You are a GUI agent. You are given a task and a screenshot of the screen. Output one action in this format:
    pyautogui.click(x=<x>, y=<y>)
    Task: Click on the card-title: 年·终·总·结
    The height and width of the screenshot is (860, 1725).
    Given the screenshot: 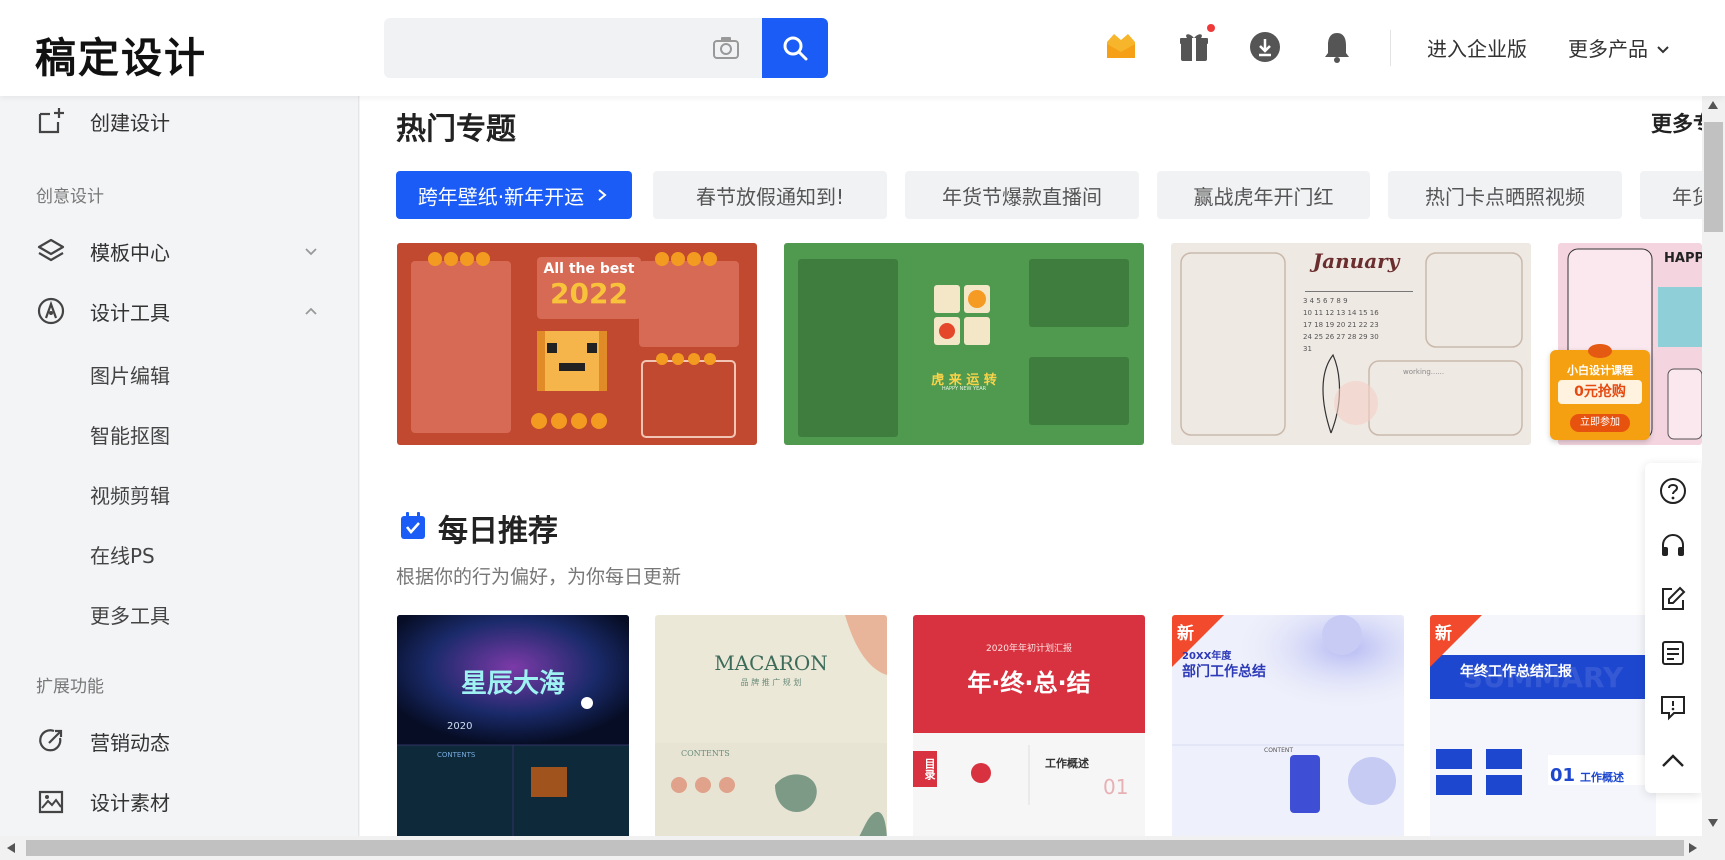 What is the action you would take?
    pyautogui.click(x=1029, y=683)
    